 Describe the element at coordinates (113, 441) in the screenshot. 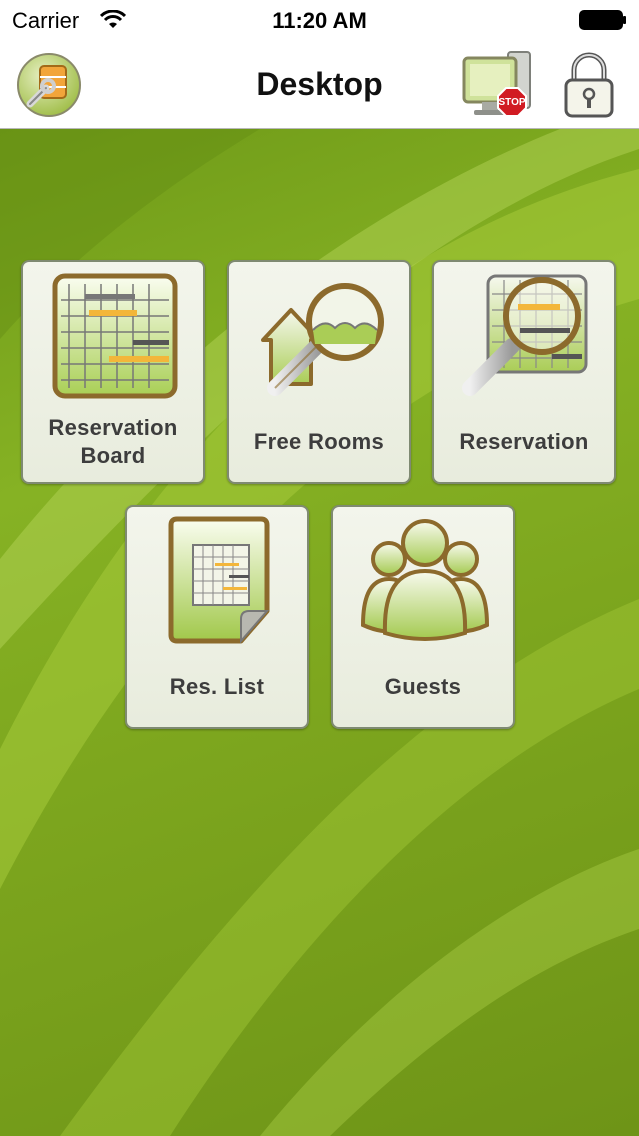

I see `tile-label: Reservation Board` at that location.